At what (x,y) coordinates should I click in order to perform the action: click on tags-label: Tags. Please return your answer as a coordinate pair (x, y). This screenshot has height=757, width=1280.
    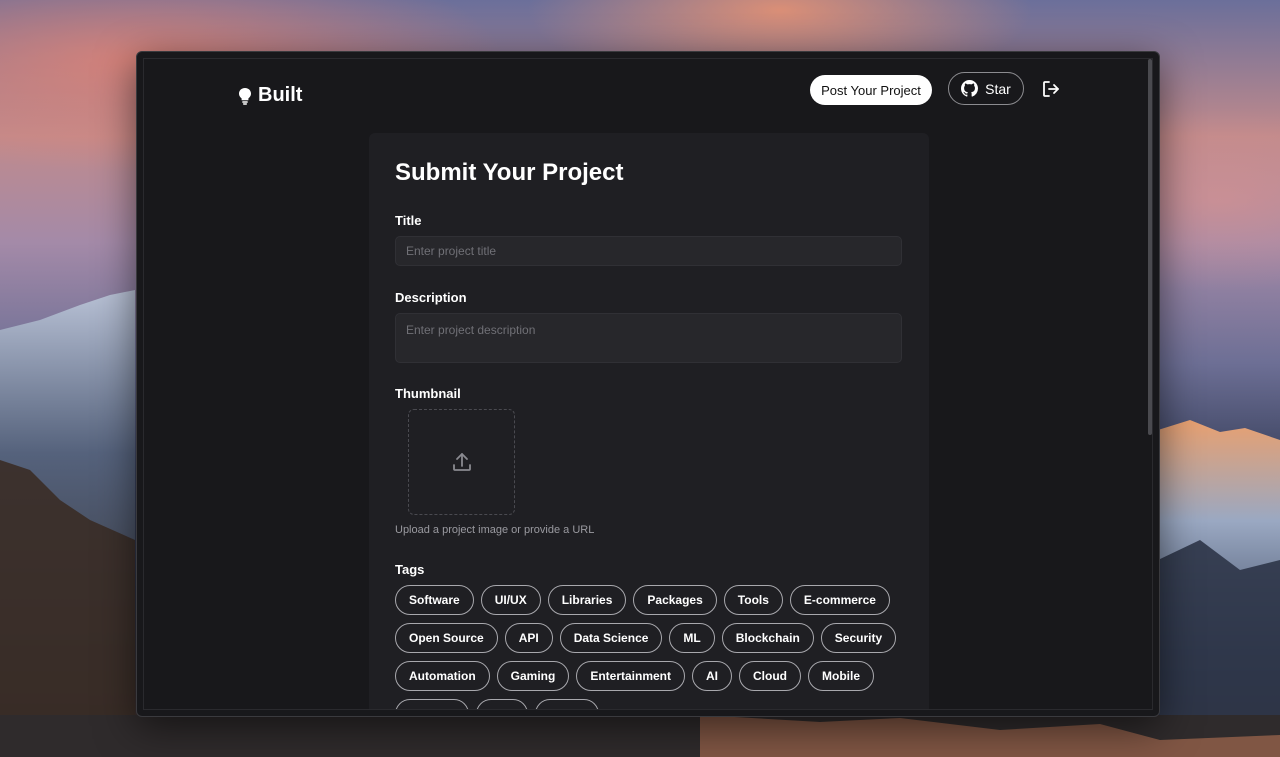
    Looking at the image, I should click on (410, 569).